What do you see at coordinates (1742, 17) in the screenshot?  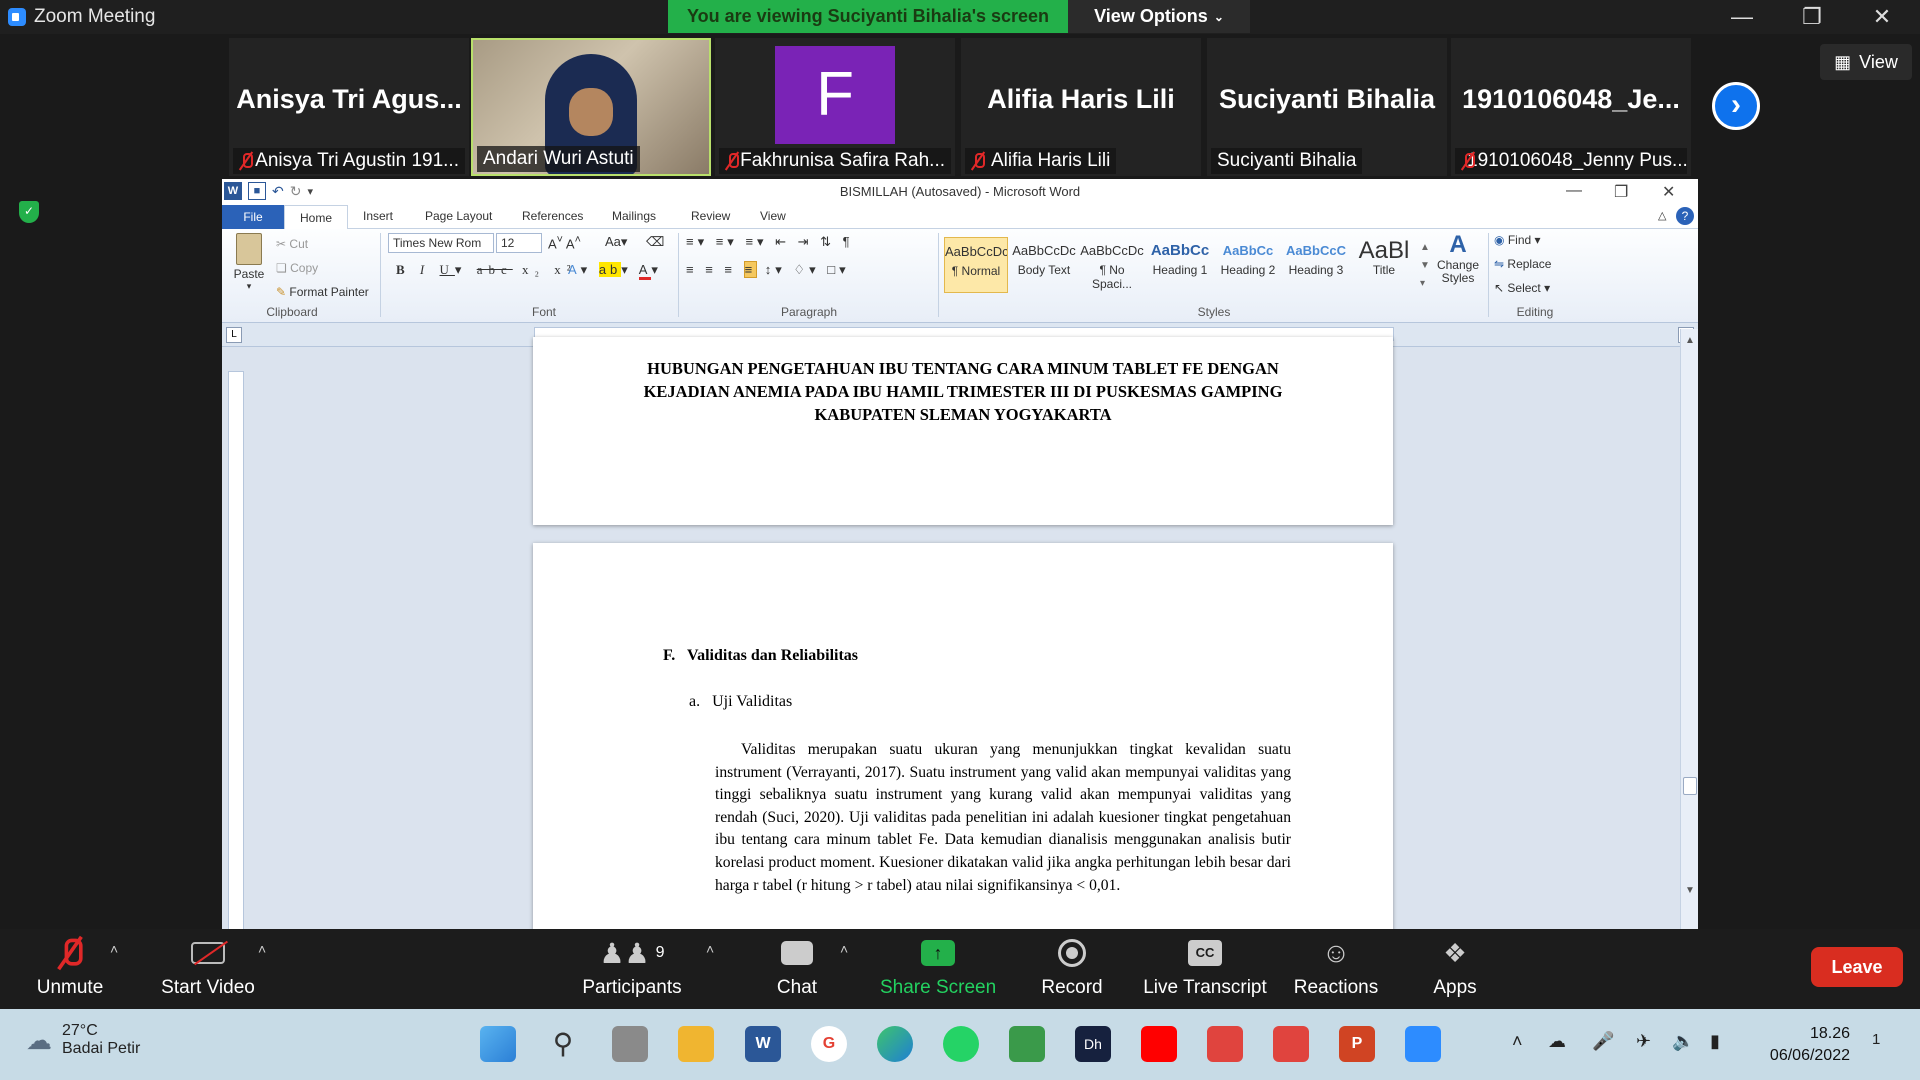 I see `minimize-button: —` at bounding box center [1742, 17].